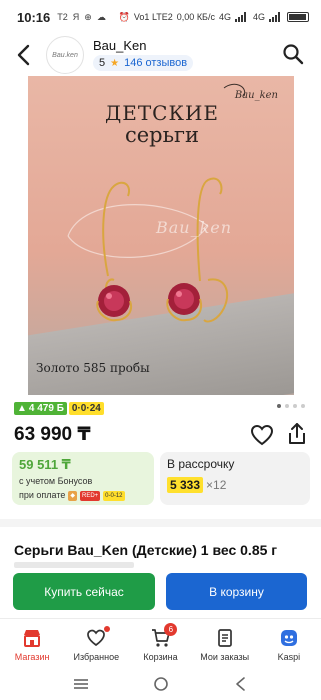 This screenshot has height=700, width=321. Describe the element at coordinates (195, 17) in the screenshot. I see `net-speed: 0,00 КБ/с` at that location.